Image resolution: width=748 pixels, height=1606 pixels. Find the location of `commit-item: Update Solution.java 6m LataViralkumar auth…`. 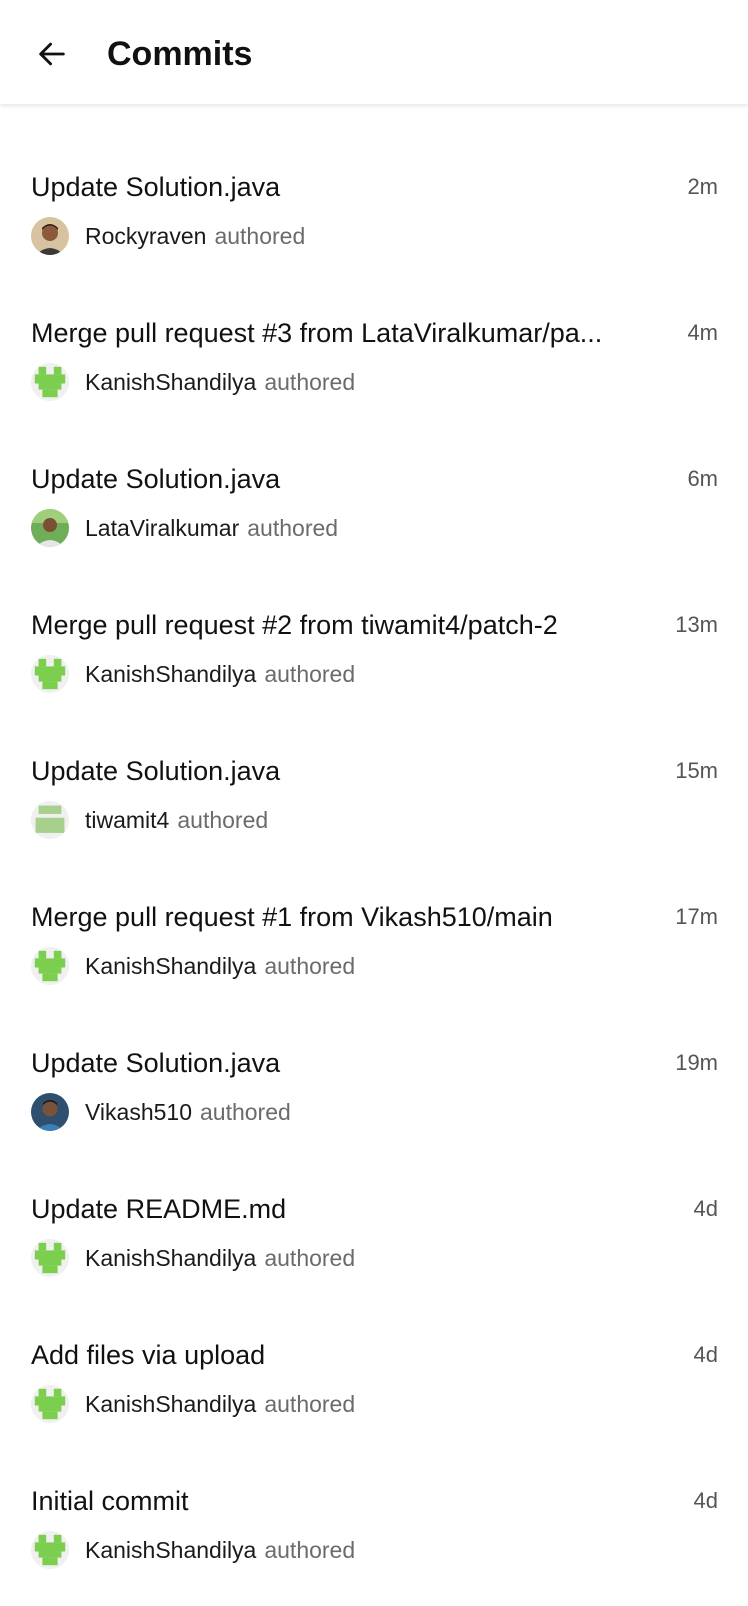

commit-item: Update Solution.java 6m LataViralkumar auth… is located at coordinates (374, 511).